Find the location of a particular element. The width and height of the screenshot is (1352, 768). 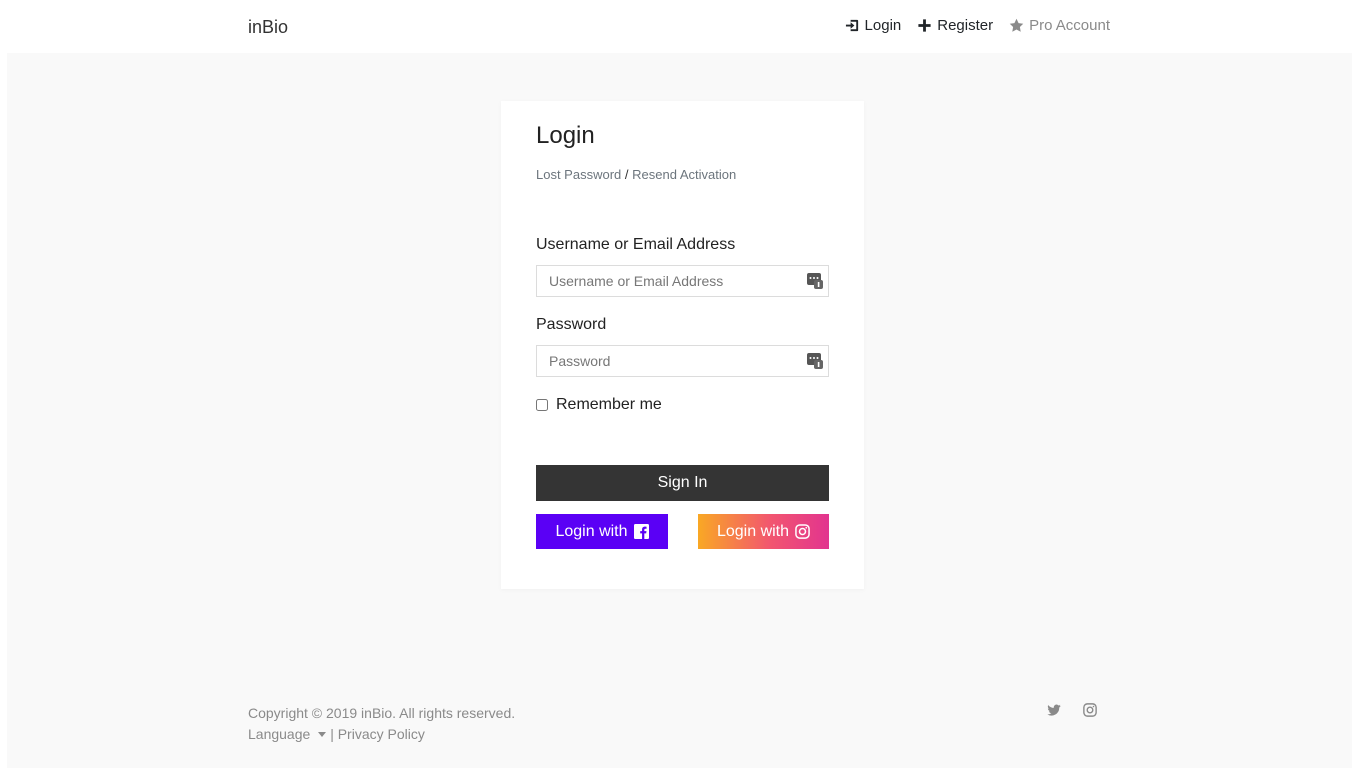

caret-down-icon is located at coordinates (322, 734).